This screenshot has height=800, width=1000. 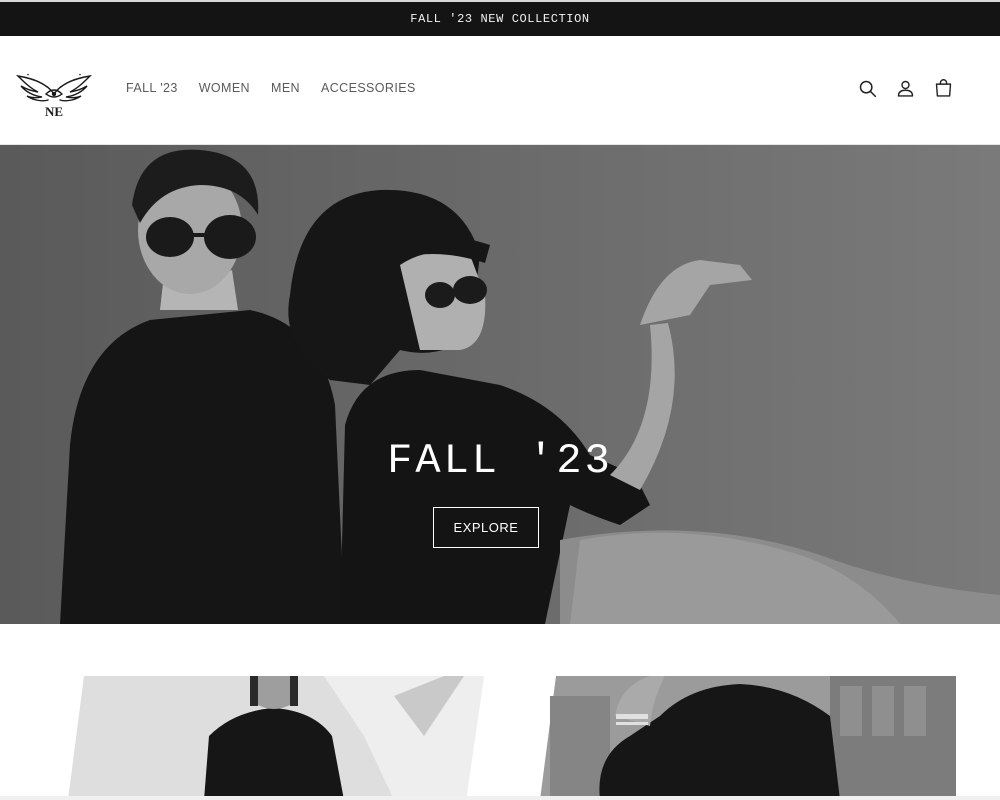 I want to click on brand-logo: NE, so click(x=54, y=97).